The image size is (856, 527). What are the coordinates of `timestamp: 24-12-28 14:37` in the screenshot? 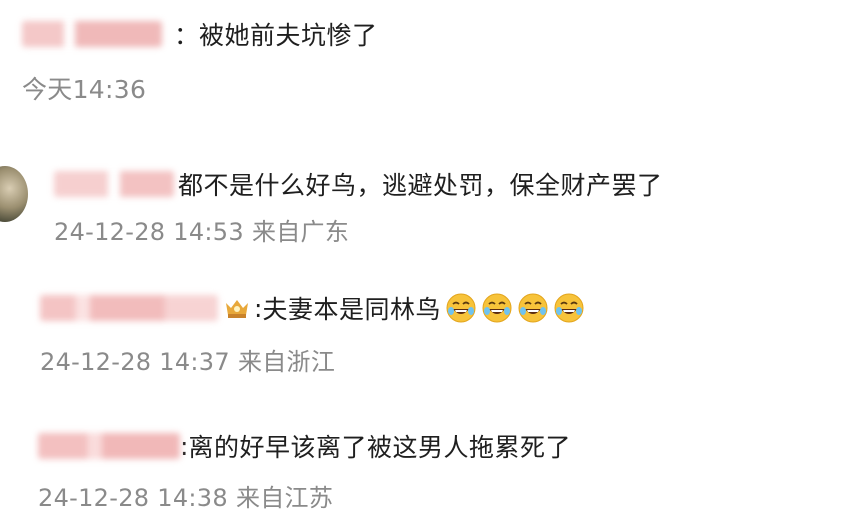 It's located at (135, 362).